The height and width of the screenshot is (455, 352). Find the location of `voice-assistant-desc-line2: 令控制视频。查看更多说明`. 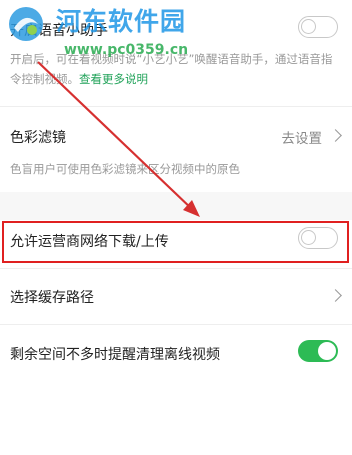

voice-assistant-desc-line2: 令控制视频。查看更多说明 is located at coordinates (79, 79).